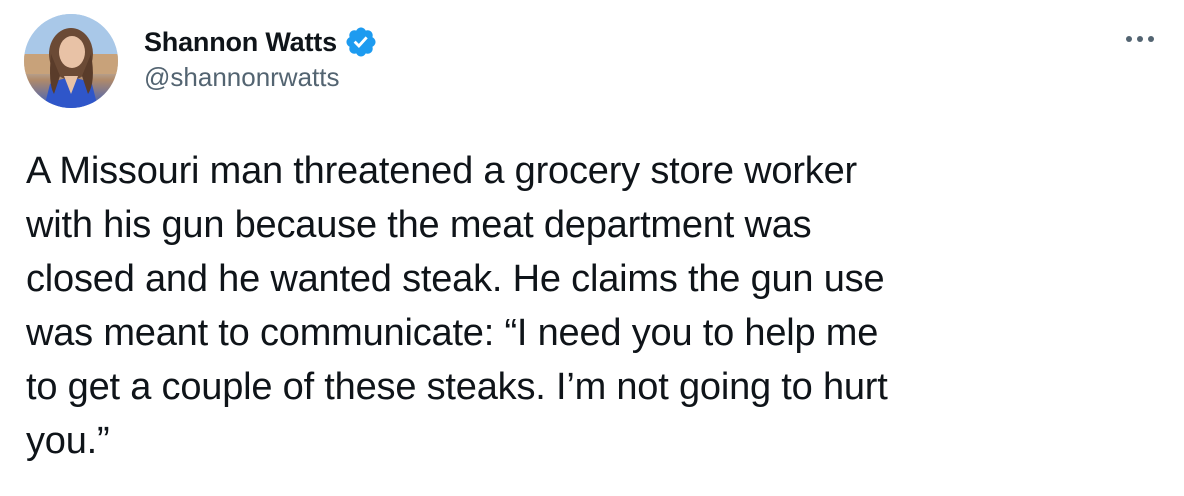 The width and height of the screenshot is (1184, 496). What do you see at coordinates (361, 42) in the screenshot?
I see `verified-badge-icon` at bounding box center [361, 42].